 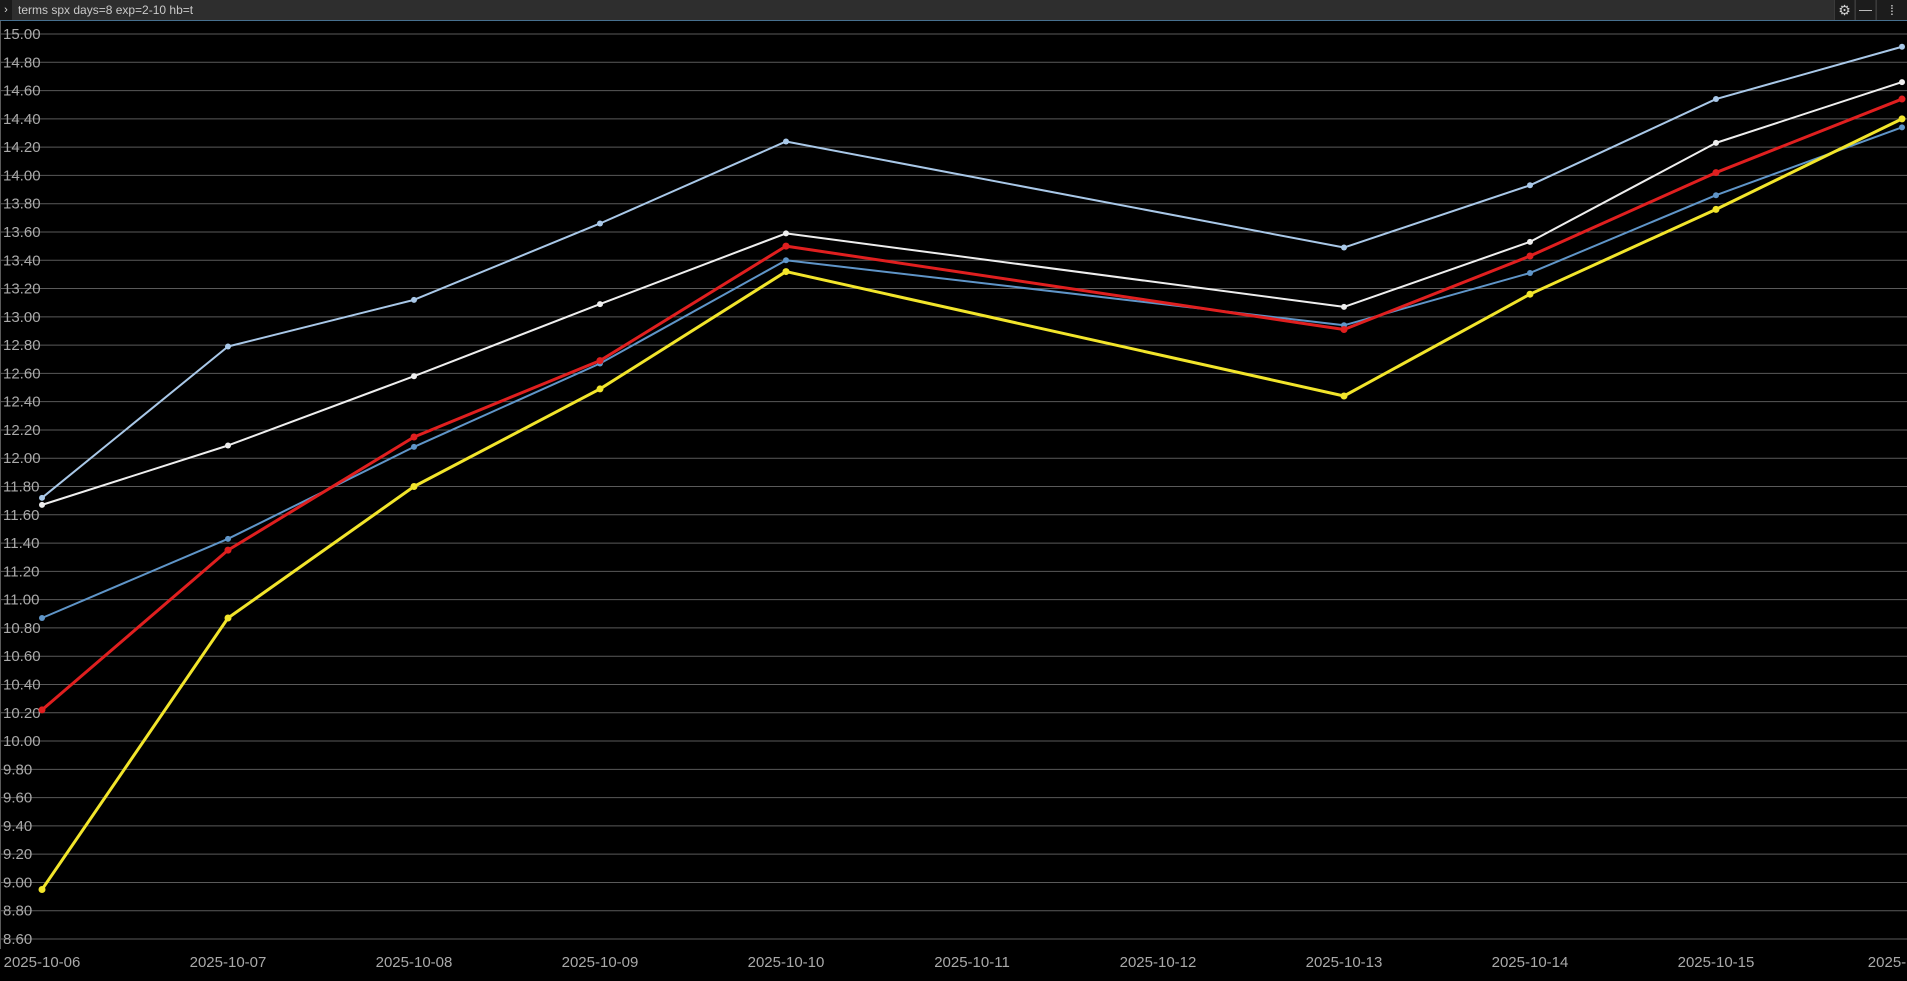 What do you see at coordinates (21, 571) in the screenshot?
I see `y-tick-label: 11.20` at bounding box center [21, 571].